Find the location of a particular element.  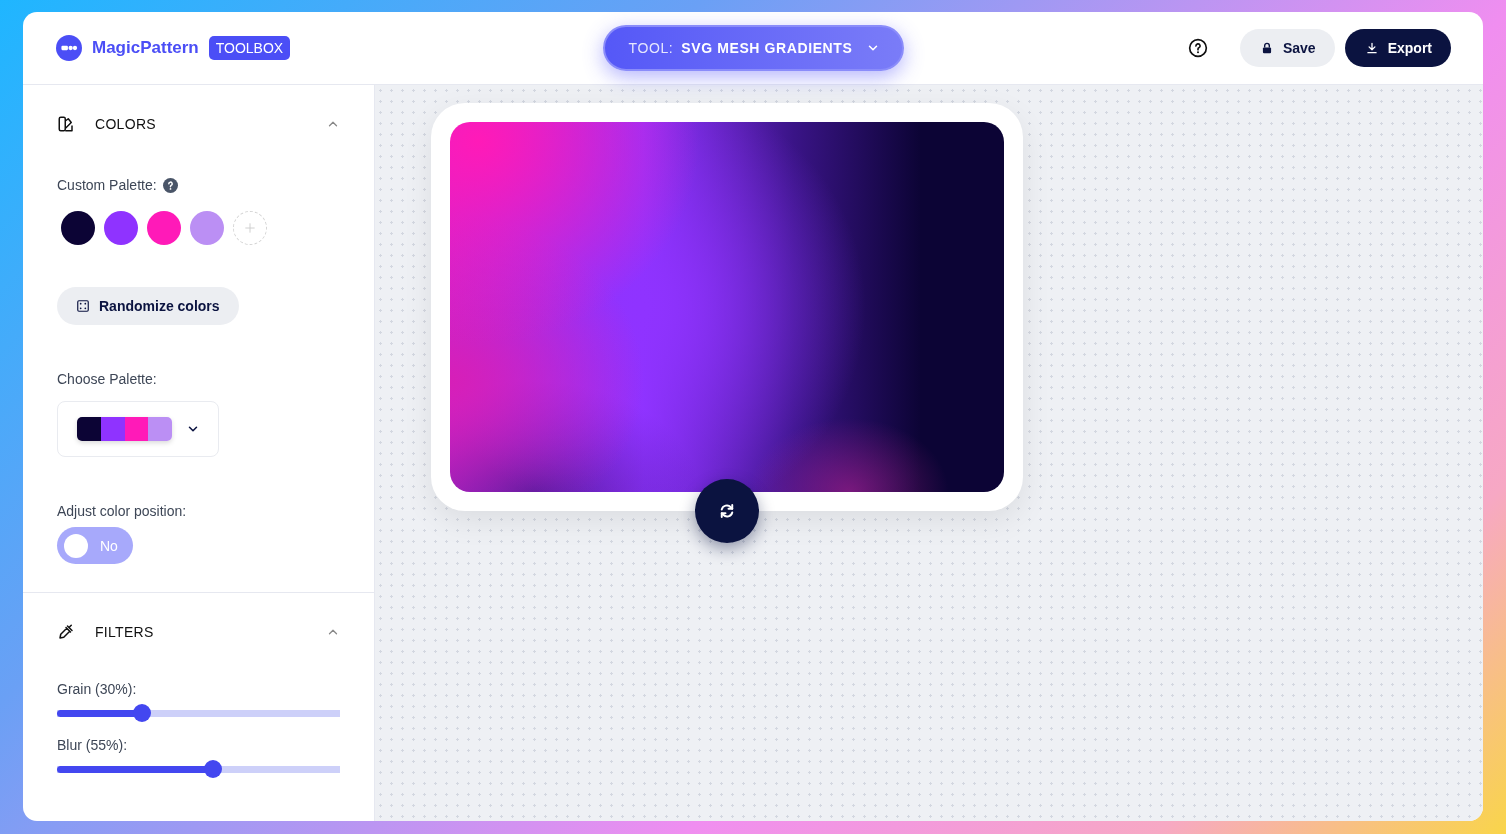

eyedropper-icon is located at coordinates (66, 632).